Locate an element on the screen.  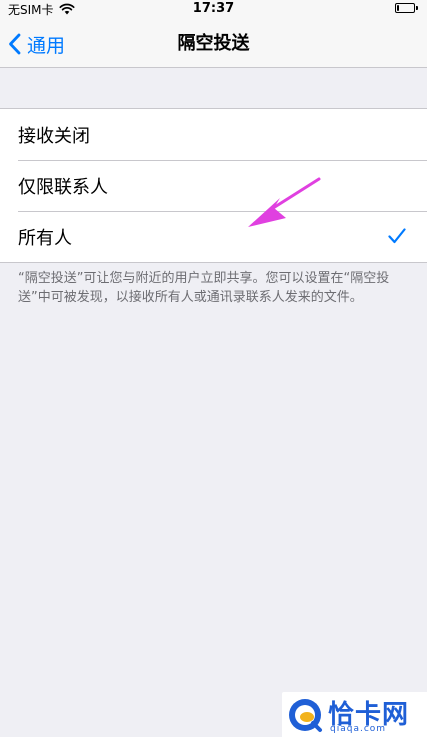
option-everyone: 所有人 is located at coordinates (213, 236).